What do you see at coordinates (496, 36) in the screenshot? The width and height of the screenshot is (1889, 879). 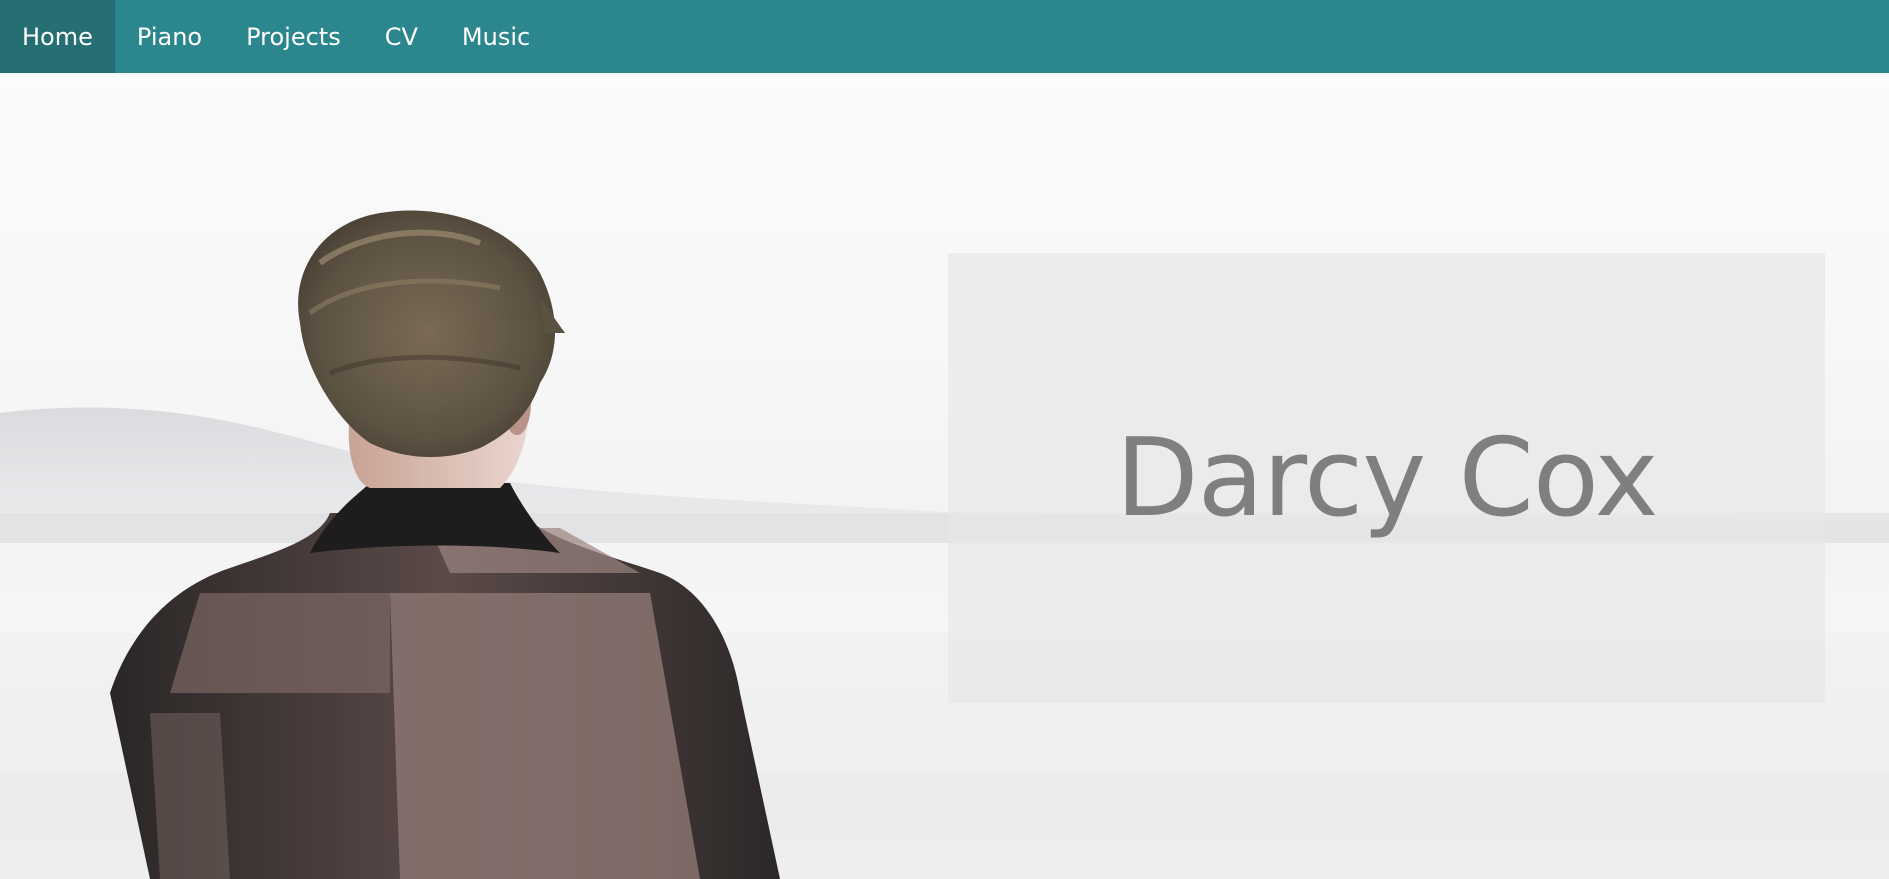 I see `nav-item-music: Music` at bounding box center [496, 36].